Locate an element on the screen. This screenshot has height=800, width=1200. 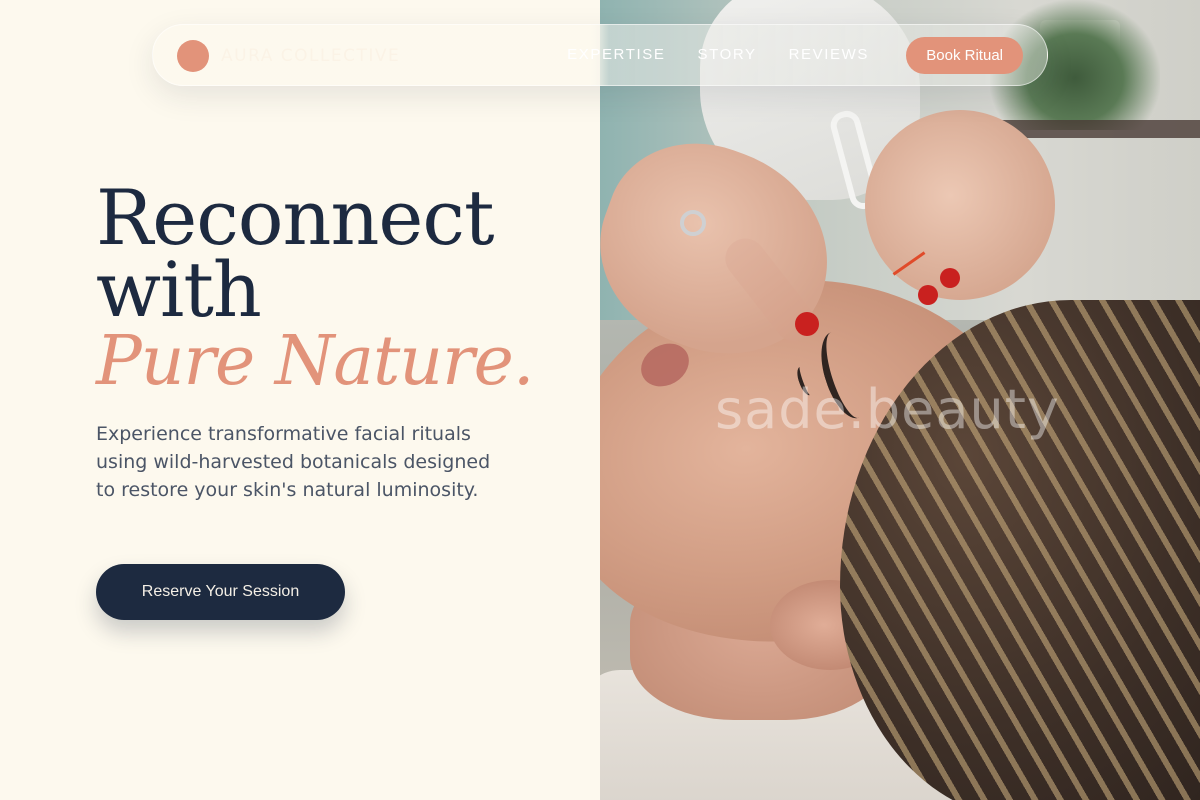
reserve-session-button: Reserve Your Session is located at coordinates (220, 592).